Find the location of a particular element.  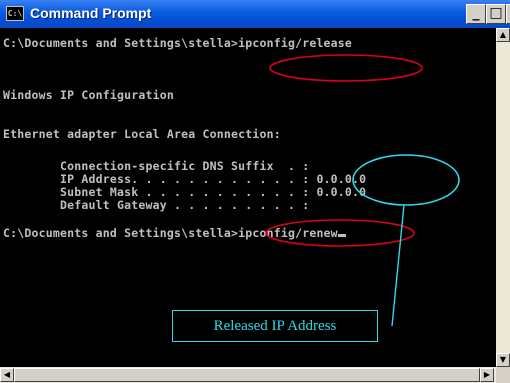

close-button: x is located at coordinates (508, 14).